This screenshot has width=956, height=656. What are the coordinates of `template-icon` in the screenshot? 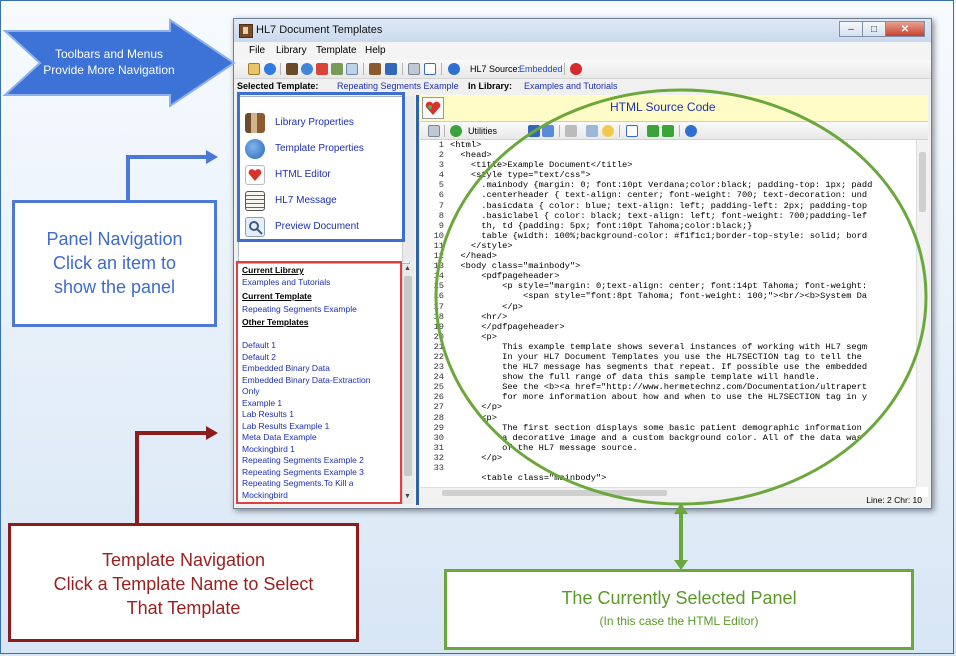 It's located at (307, 69).